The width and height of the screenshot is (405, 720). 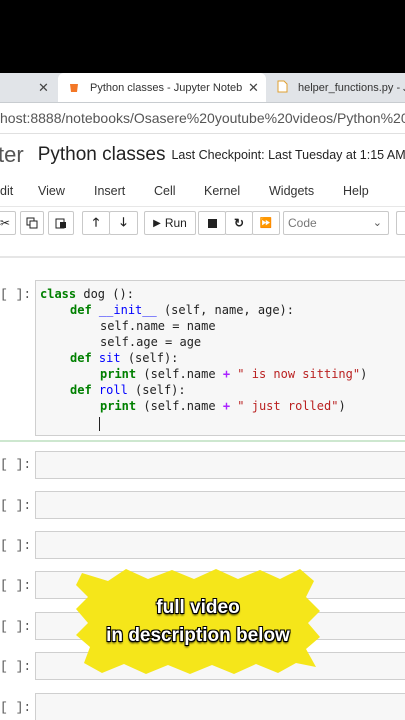 I want to click on play-icon: ▶, so click(x=157, y=223).